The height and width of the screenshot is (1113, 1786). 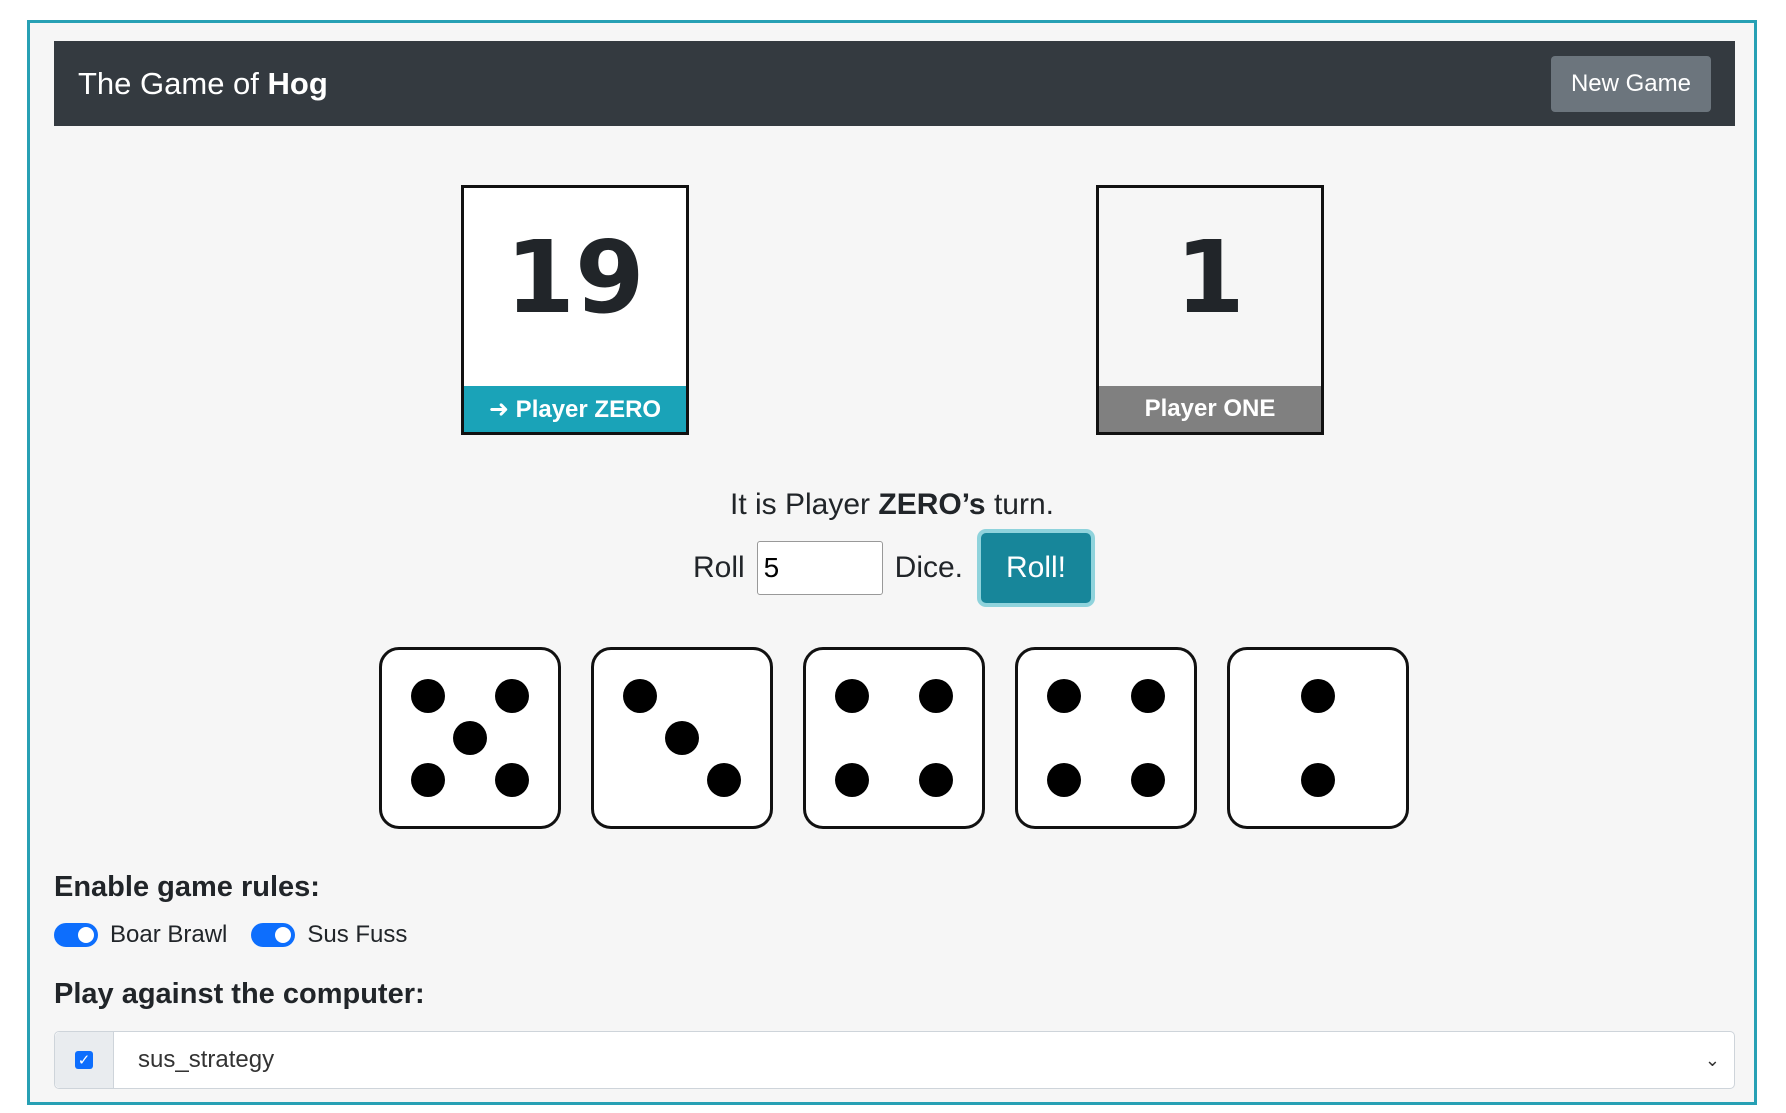 What do you see at coordinates (1210, 409) in the screenshot?
I see `player-one-label: Player ONE` at bounding box center [1210, 409].